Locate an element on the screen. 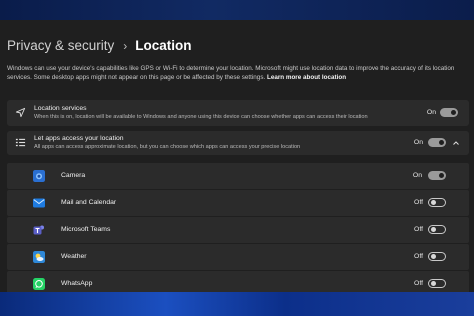 This screenshot has height=316, width=474. app-row-whatsapp: WhatsApp Off is located at coordinates (238, 281).